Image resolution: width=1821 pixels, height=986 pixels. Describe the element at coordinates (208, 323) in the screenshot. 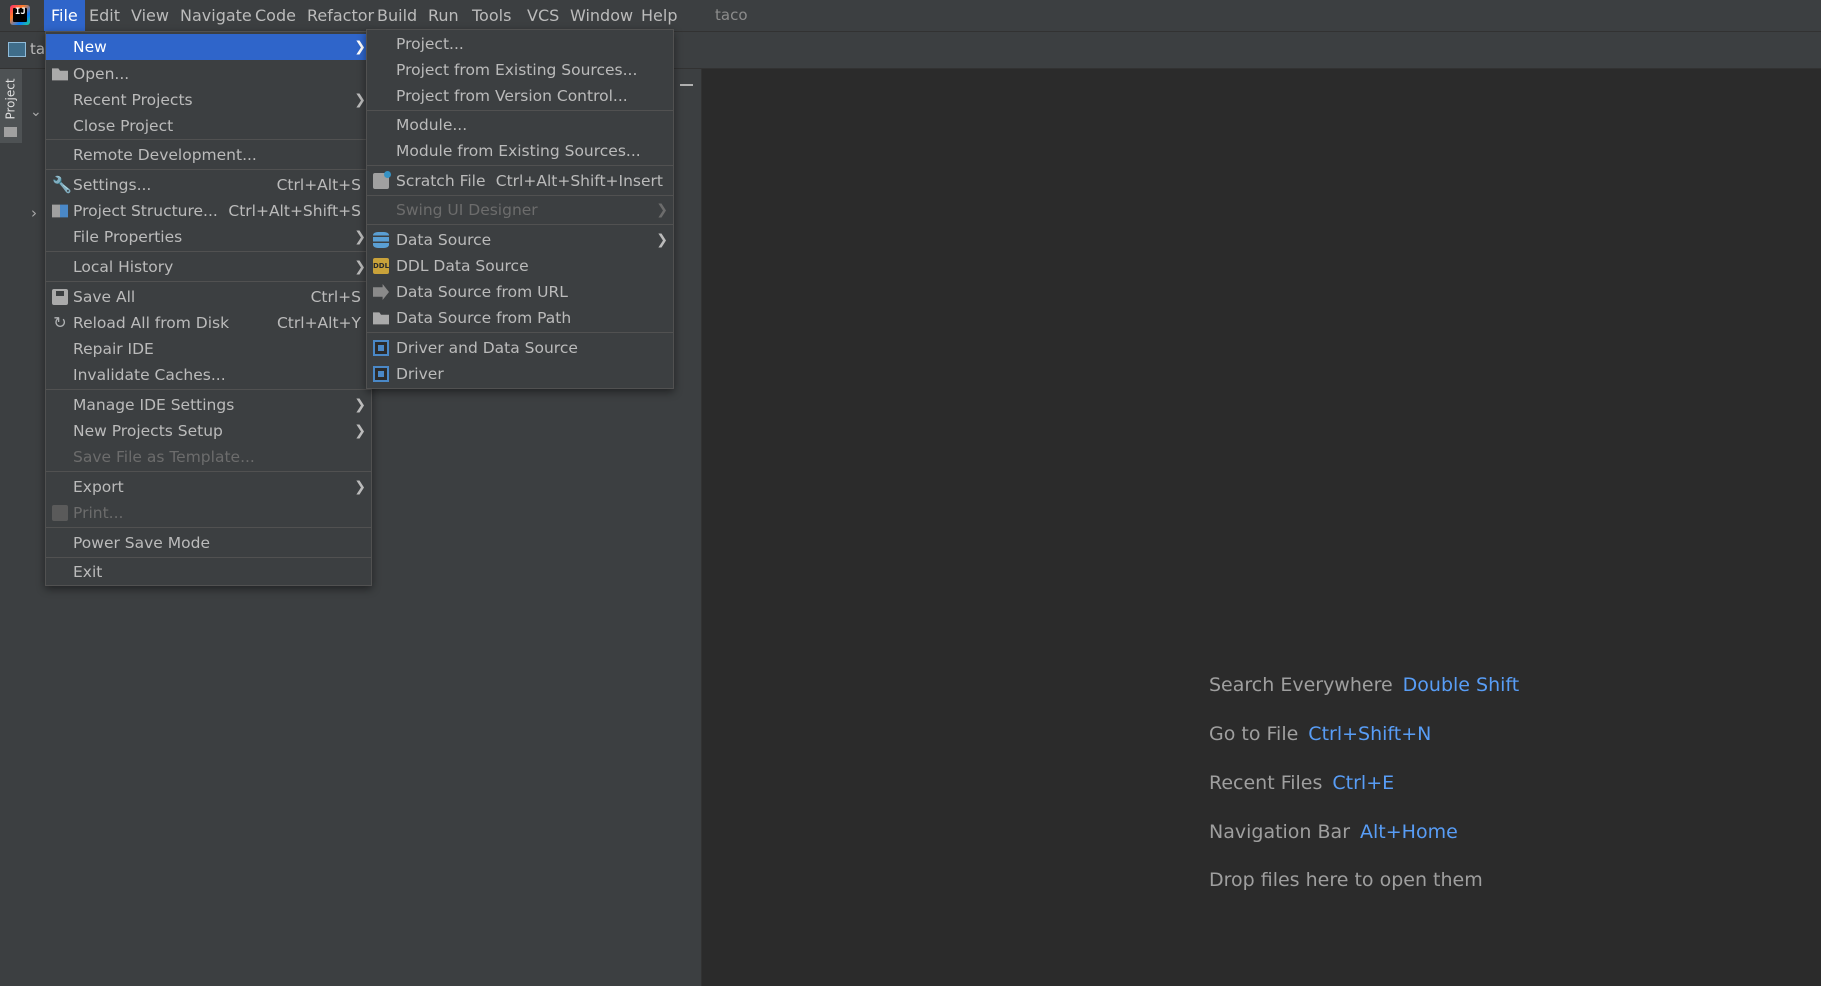

I see `menu-item-reload-all: ↻ Reload All from Disk Ctrl+Alt+Y` at that location.